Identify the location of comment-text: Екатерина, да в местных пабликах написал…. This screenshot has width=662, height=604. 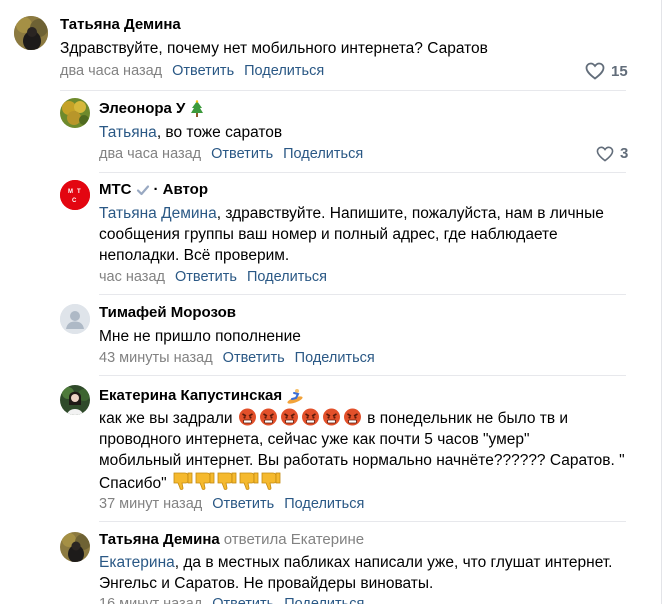
(371, 573).